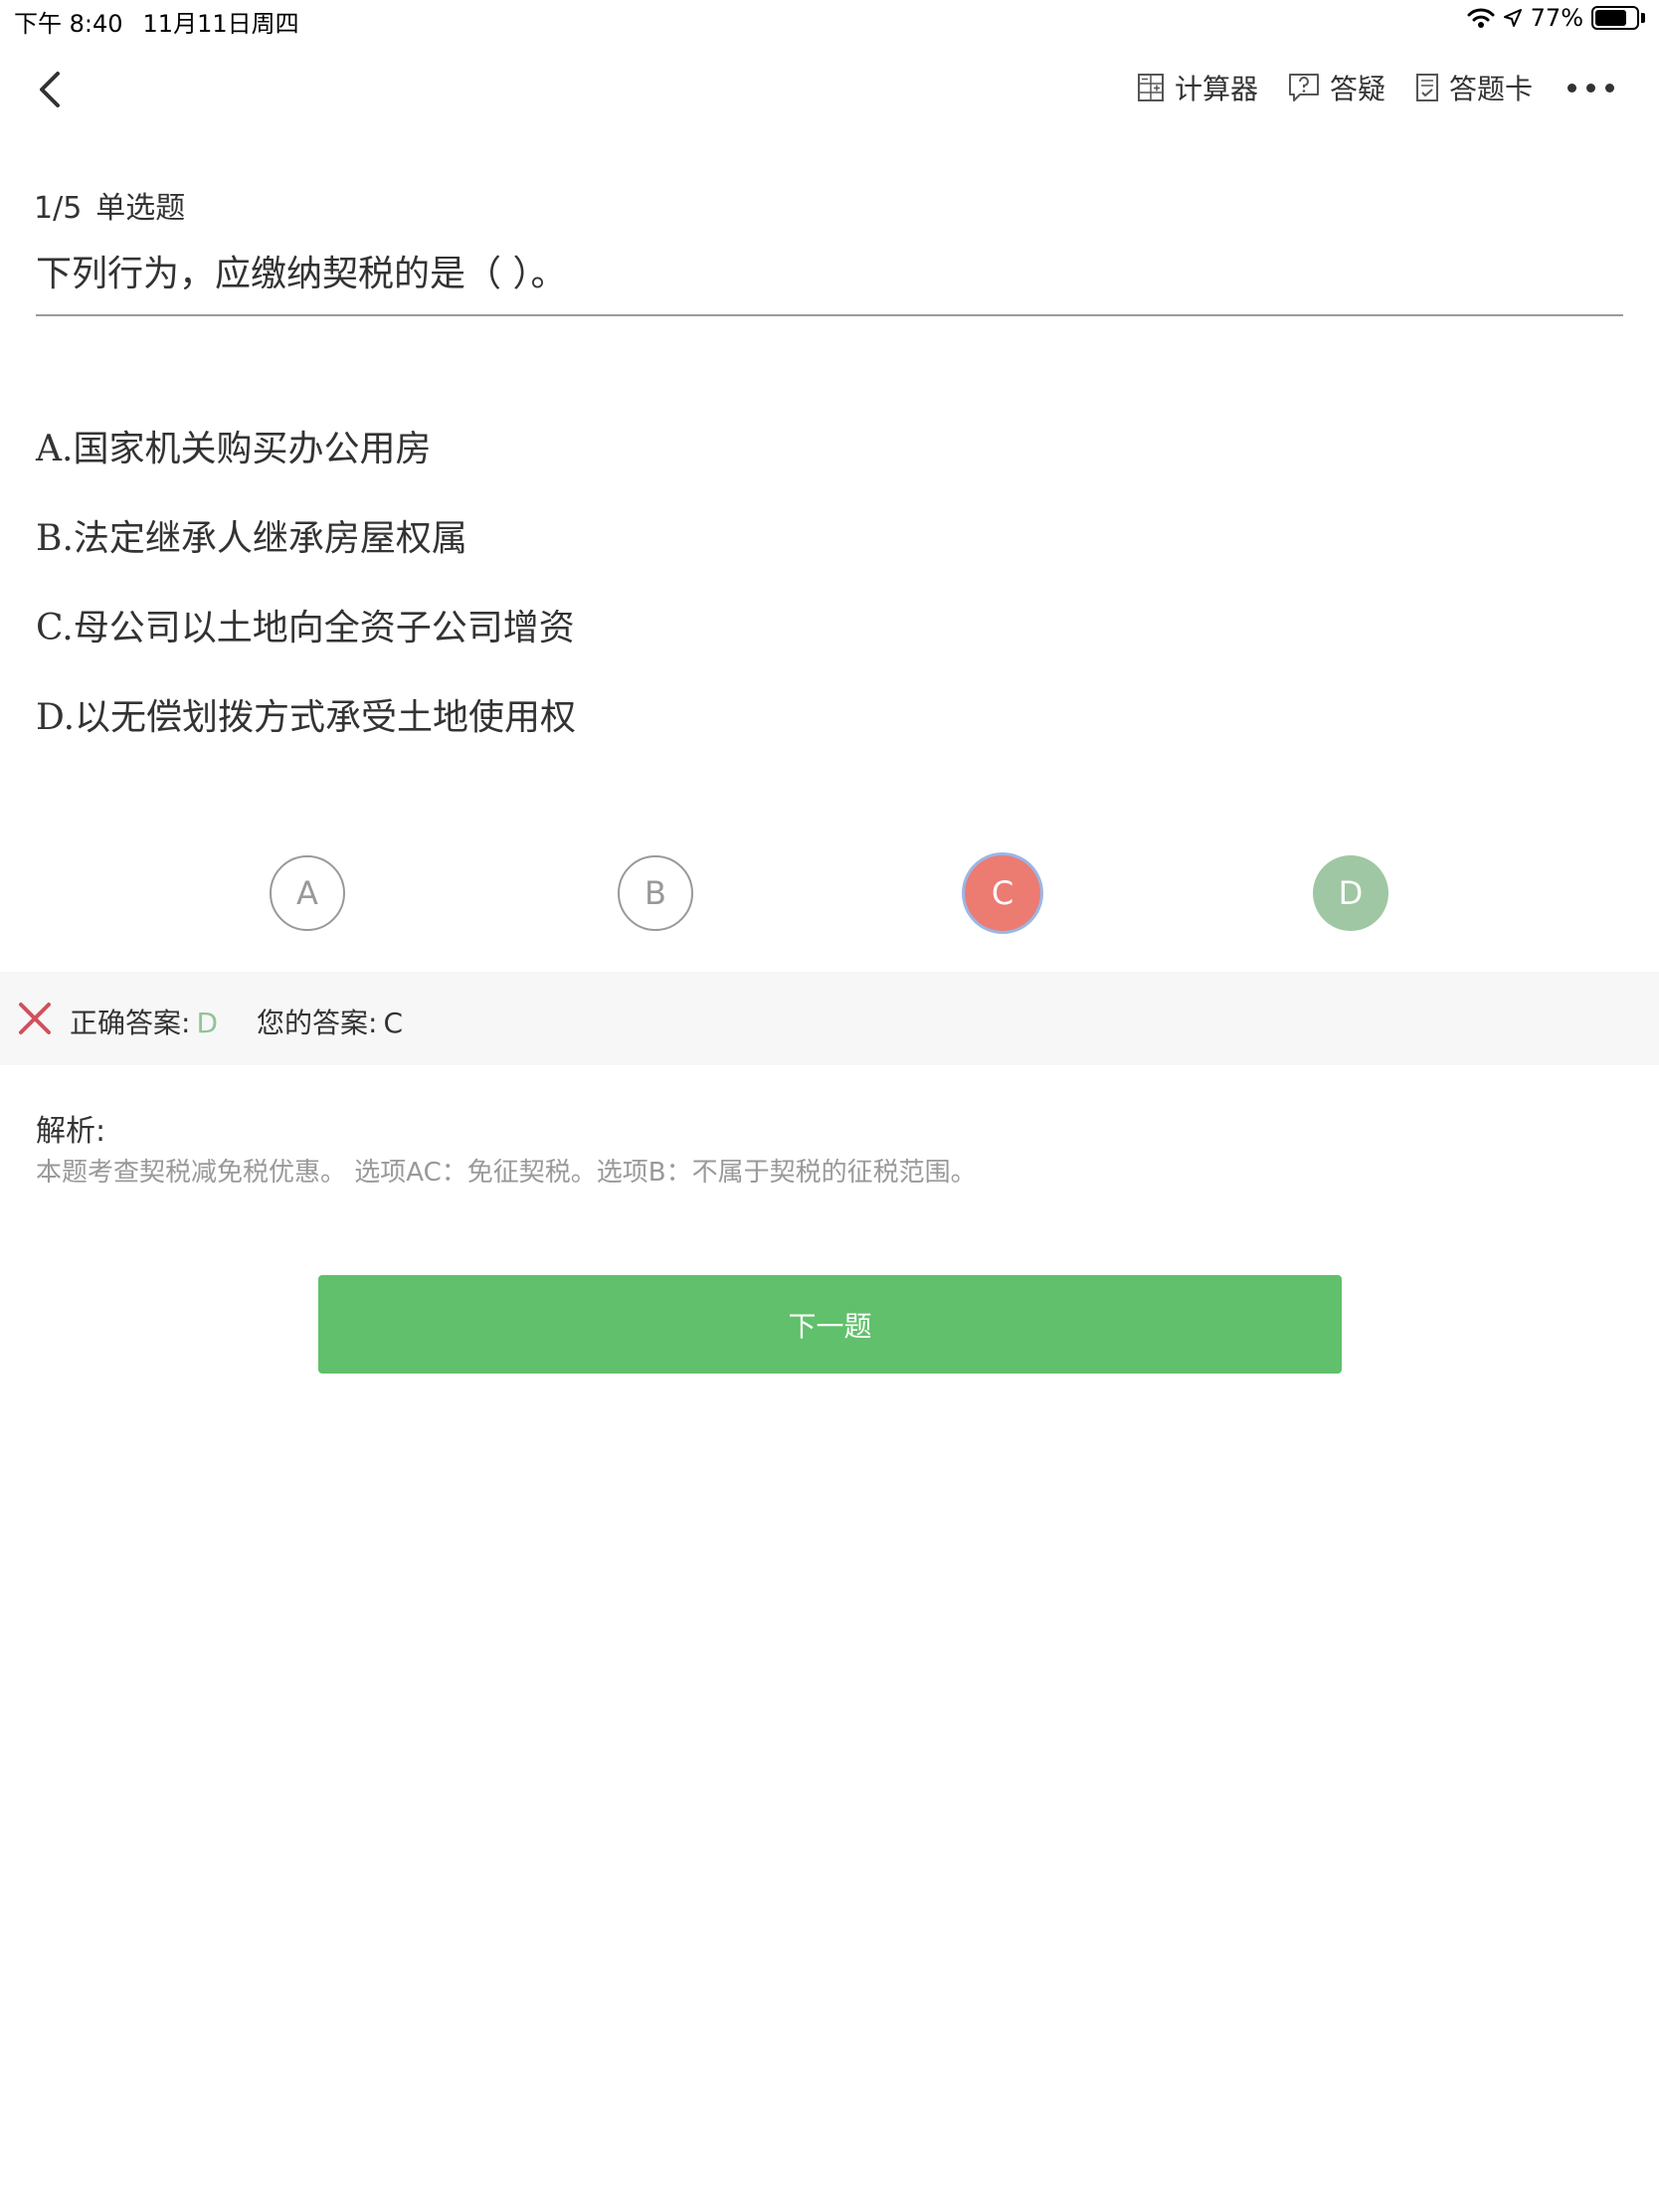  Describe the element at coordinates (130, 1023) in the screenshot. I see `correct-answer-label: 正确答案:` at that location.